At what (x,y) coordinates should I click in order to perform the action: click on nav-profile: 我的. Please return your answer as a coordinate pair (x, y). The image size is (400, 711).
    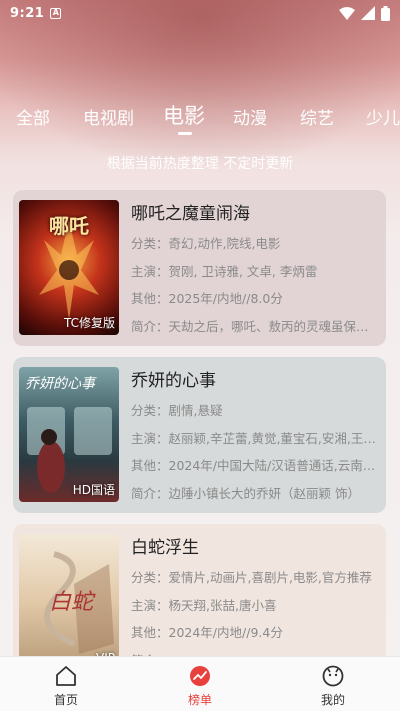
    Looking at the image, I should click on (333, 685).